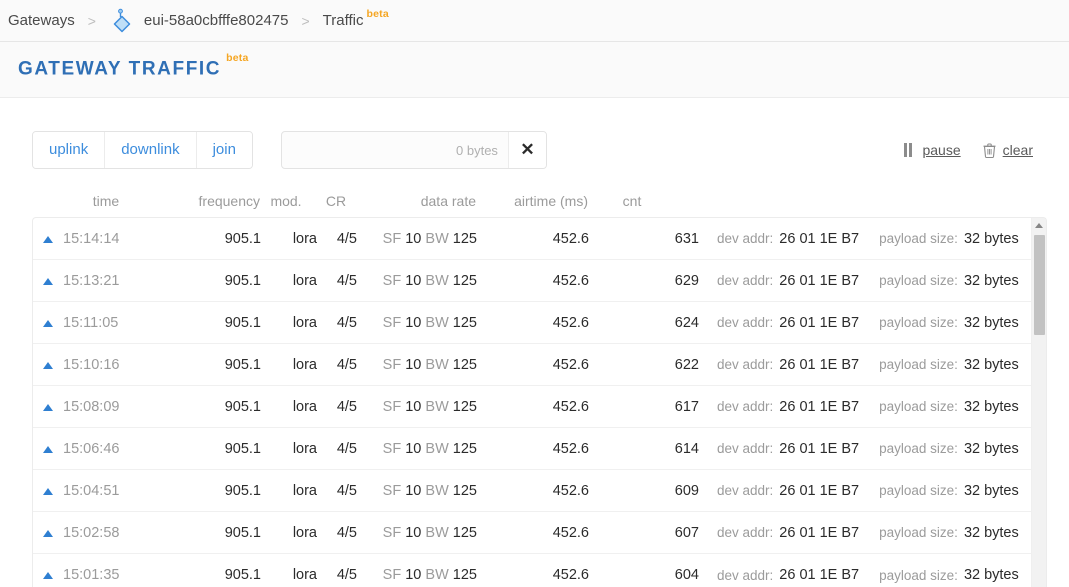  I want to click on traffic-filter-buttons: uplink downlink join, so click(142, 150).